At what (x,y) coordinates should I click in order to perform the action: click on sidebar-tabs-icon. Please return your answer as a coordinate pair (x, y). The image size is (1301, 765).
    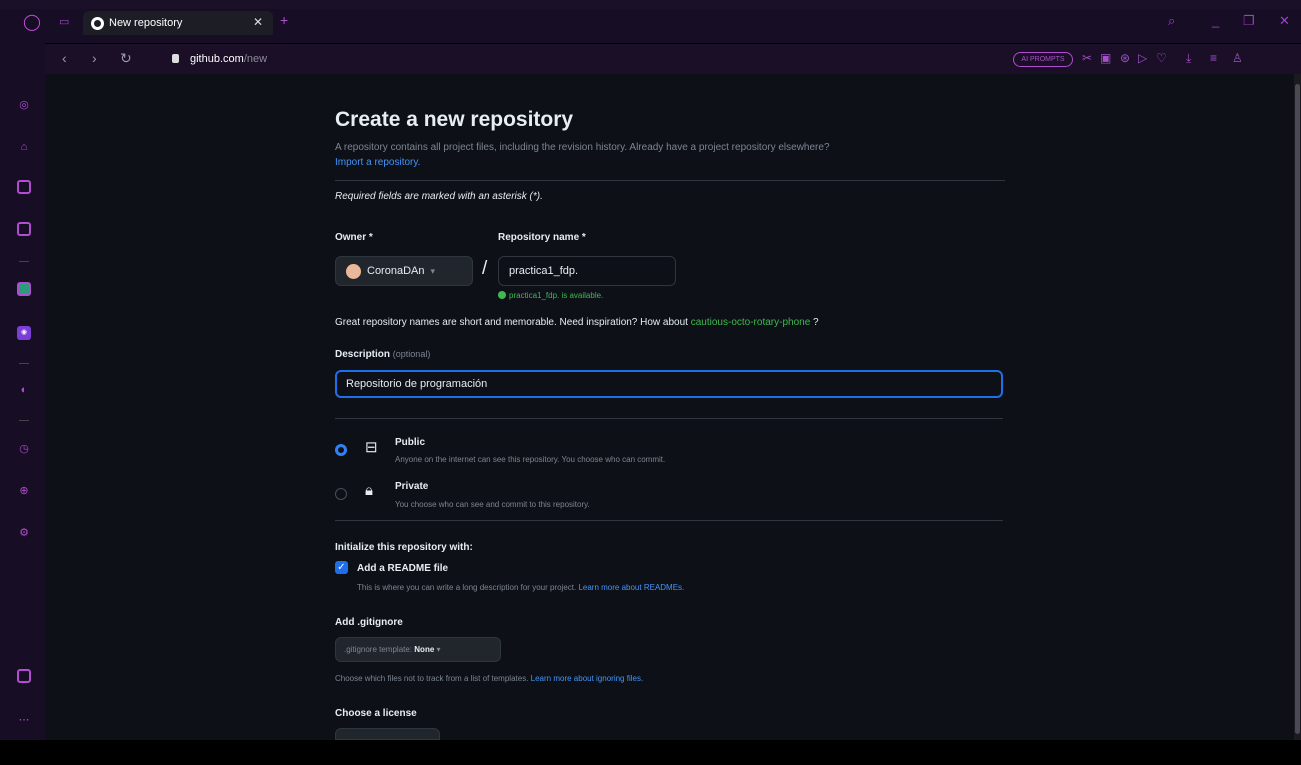
    Looking at the image, I should click on (24, 229).